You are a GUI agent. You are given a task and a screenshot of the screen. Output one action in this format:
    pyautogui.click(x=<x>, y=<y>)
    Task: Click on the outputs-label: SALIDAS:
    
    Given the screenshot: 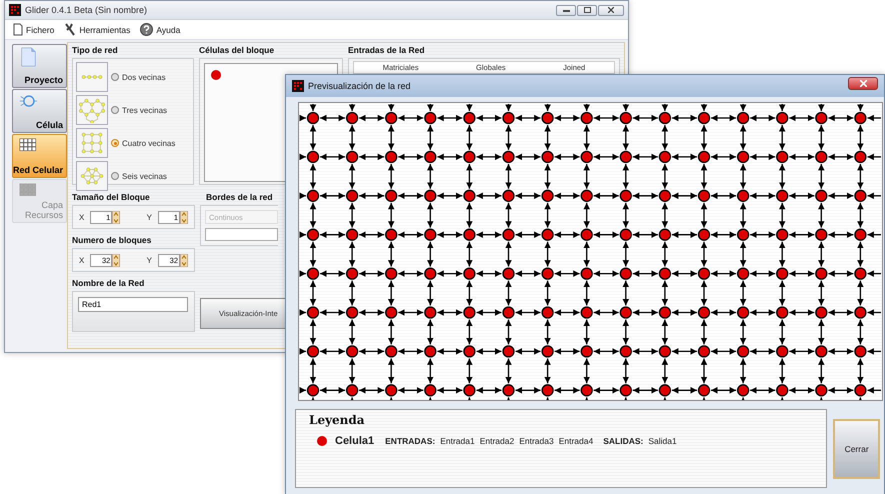 What is the action you would take?
    pyautogui.click(x=623, y=441)
    